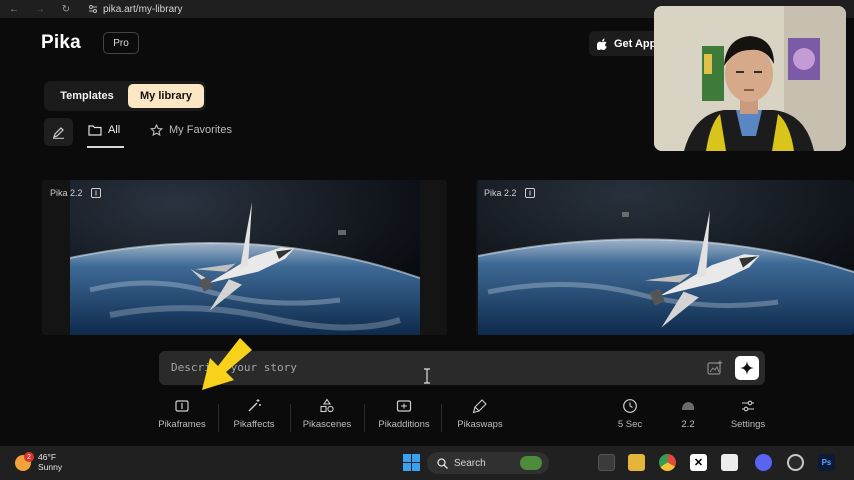  Describe the element at coordinates (480, 417) in the screenshot. I see `tool-pikaswaps: Pikaswaps` at that location.